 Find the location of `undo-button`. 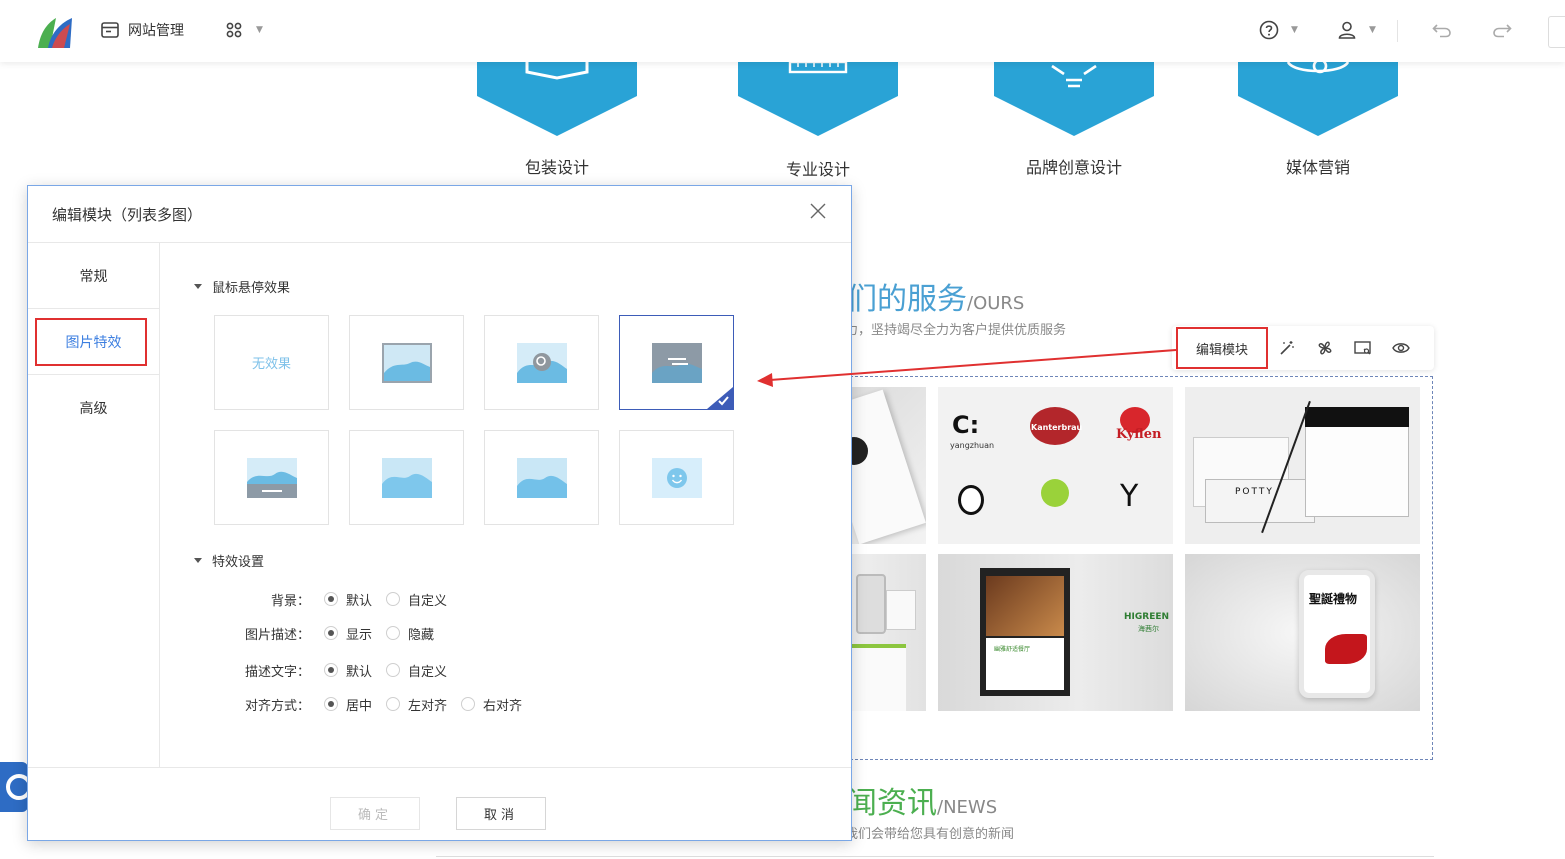

undo-button is located at coordinates (1442, 30).